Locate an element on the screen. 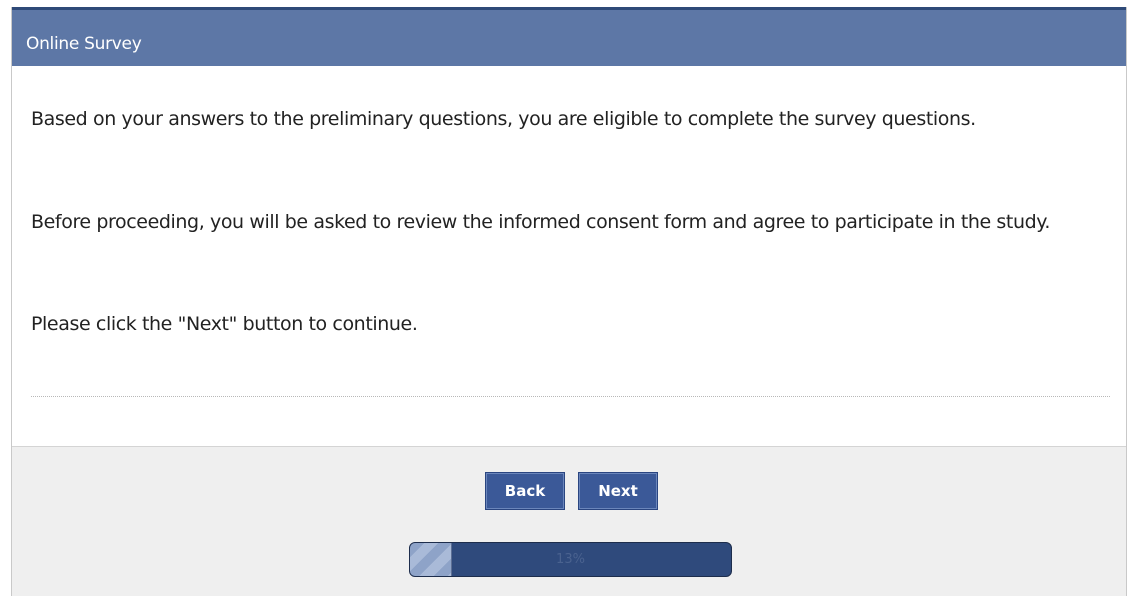 This screenshot has height=596, width=1128. content-divider is located at coordinates (570, 396).